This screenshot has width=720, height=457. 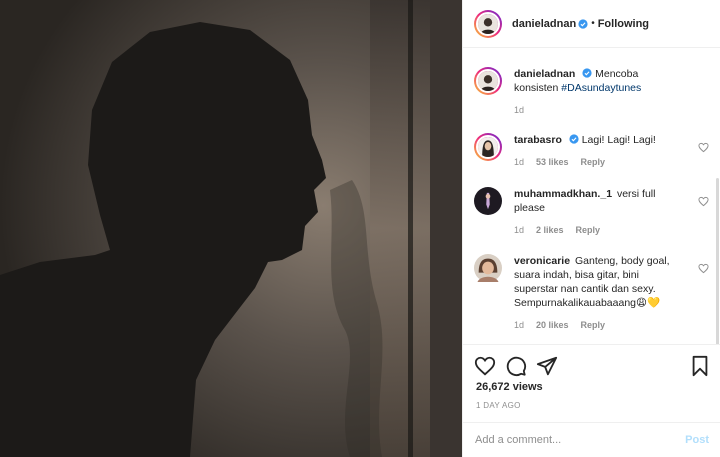 I want to click on following-button: Following, so click(x=623, y=24).